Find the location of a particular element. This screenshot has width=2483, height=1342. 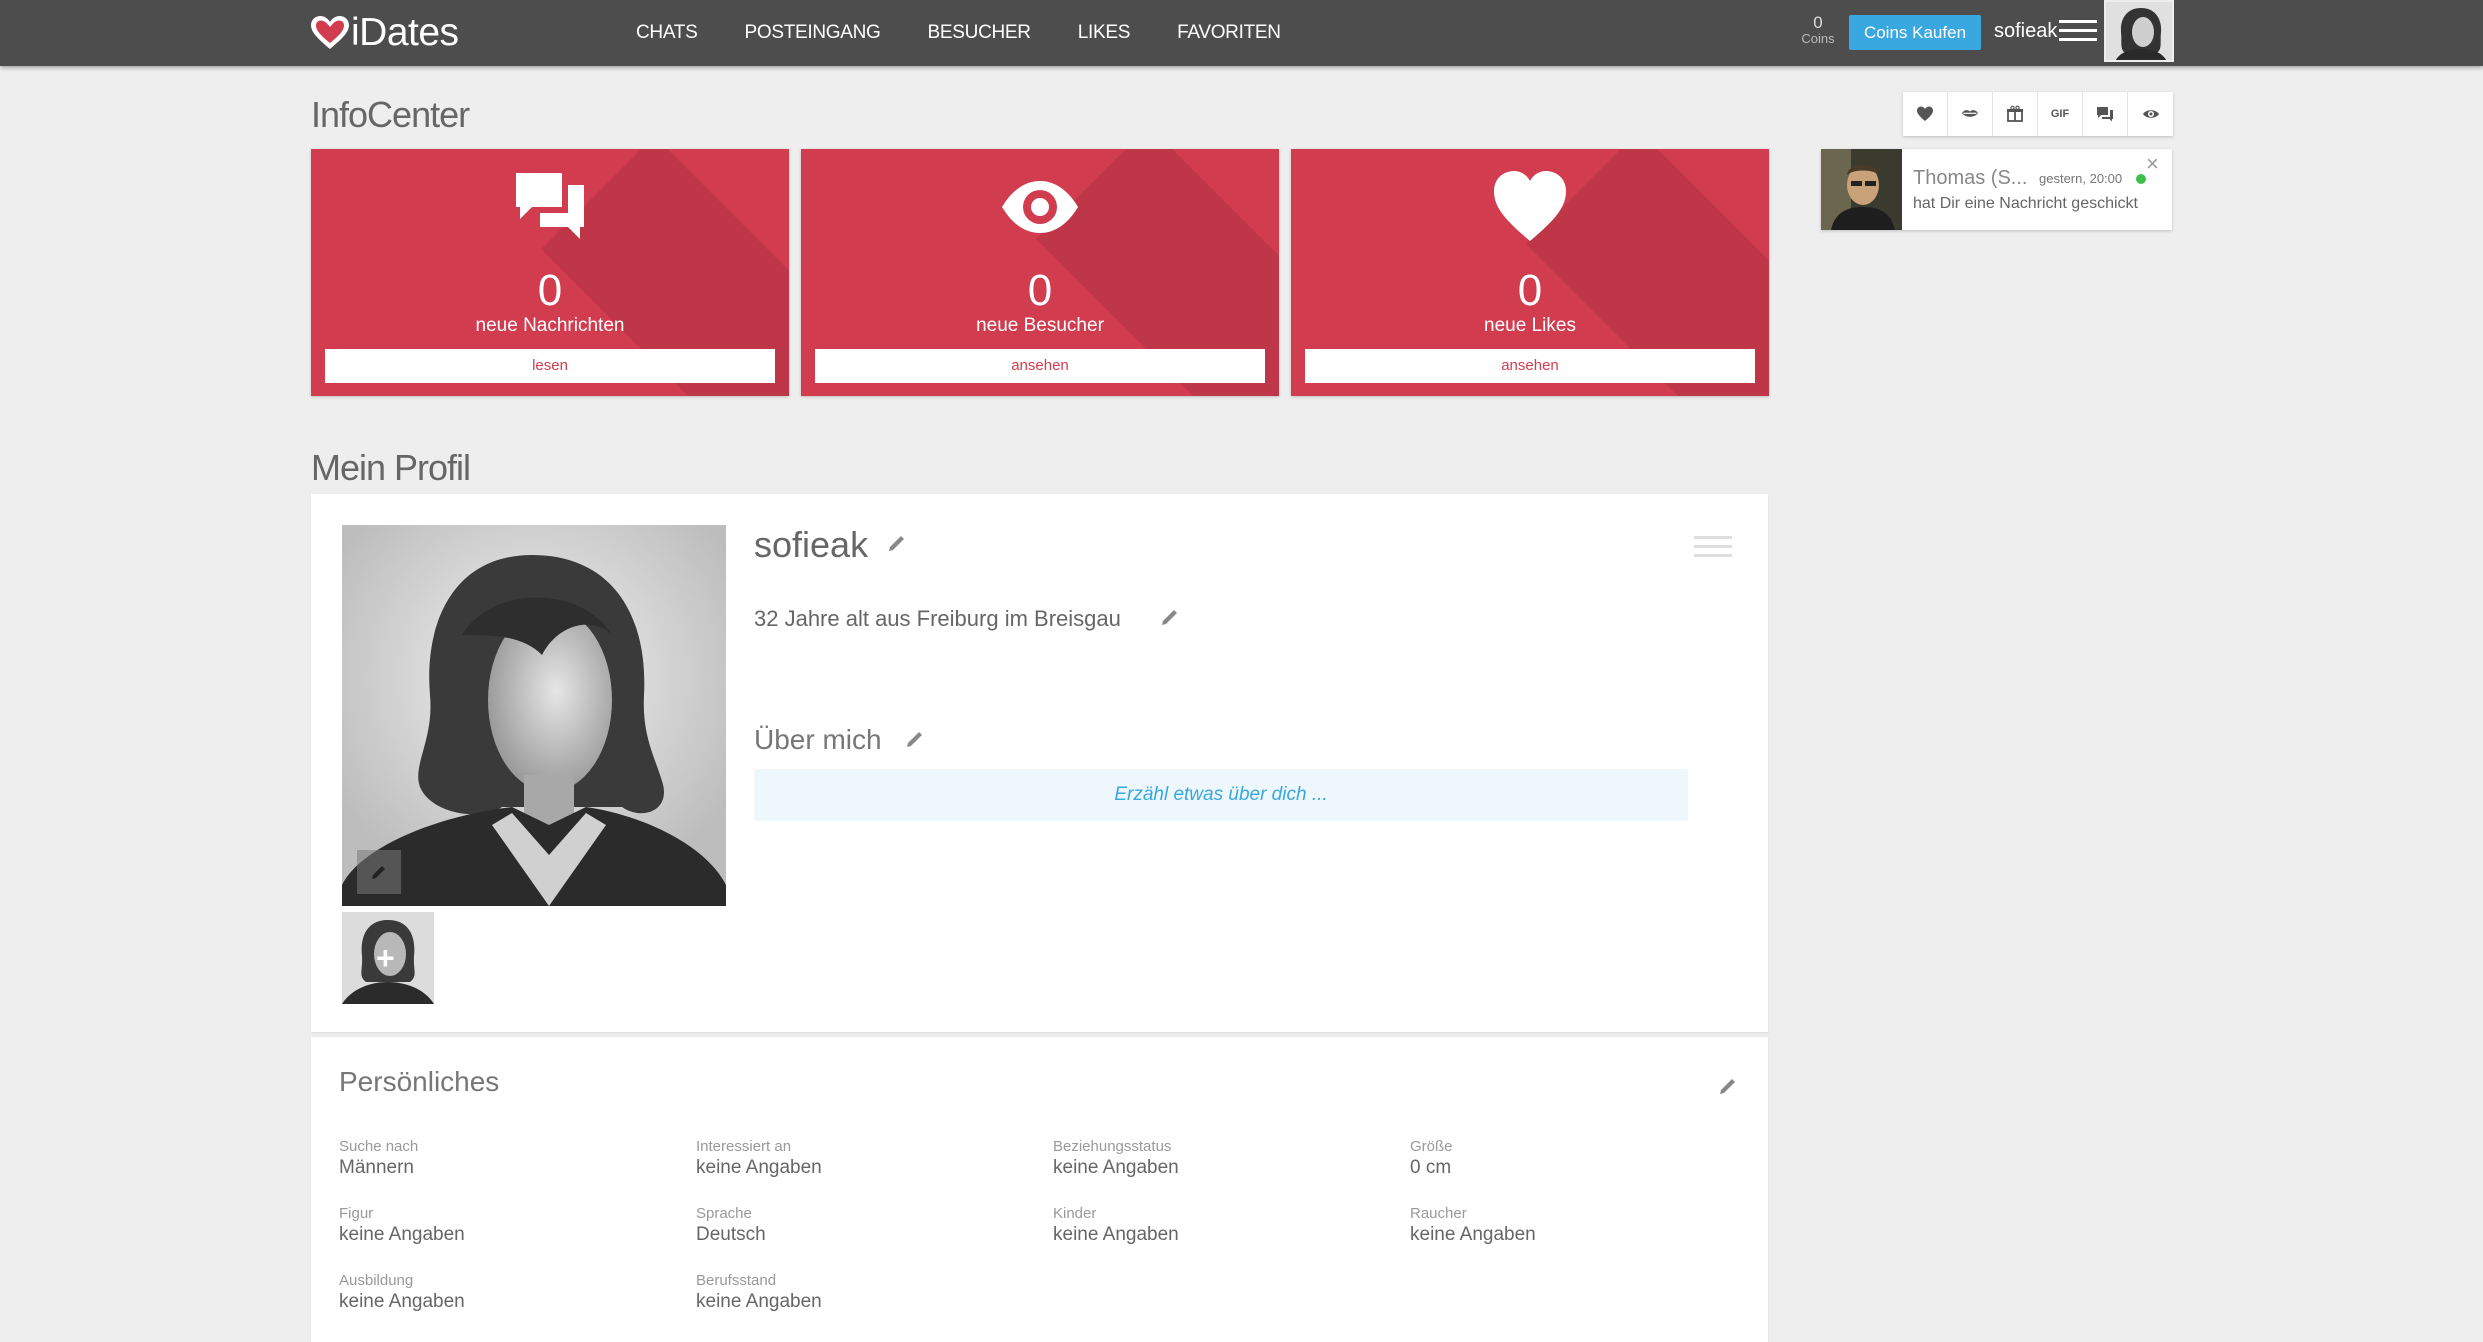

nav-chats: CHATS is located at coordinates (667, 33).